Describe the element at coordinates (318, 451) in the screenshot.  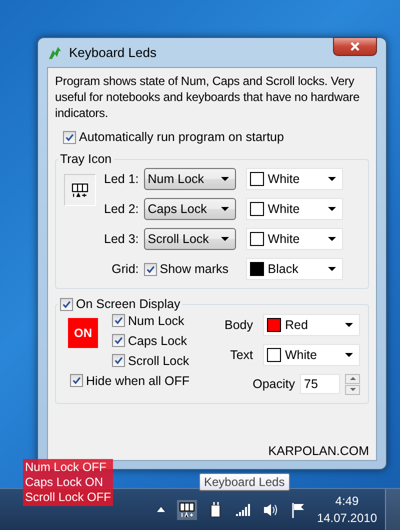
I see `website-link: KARPOLAN.COM` at that location.